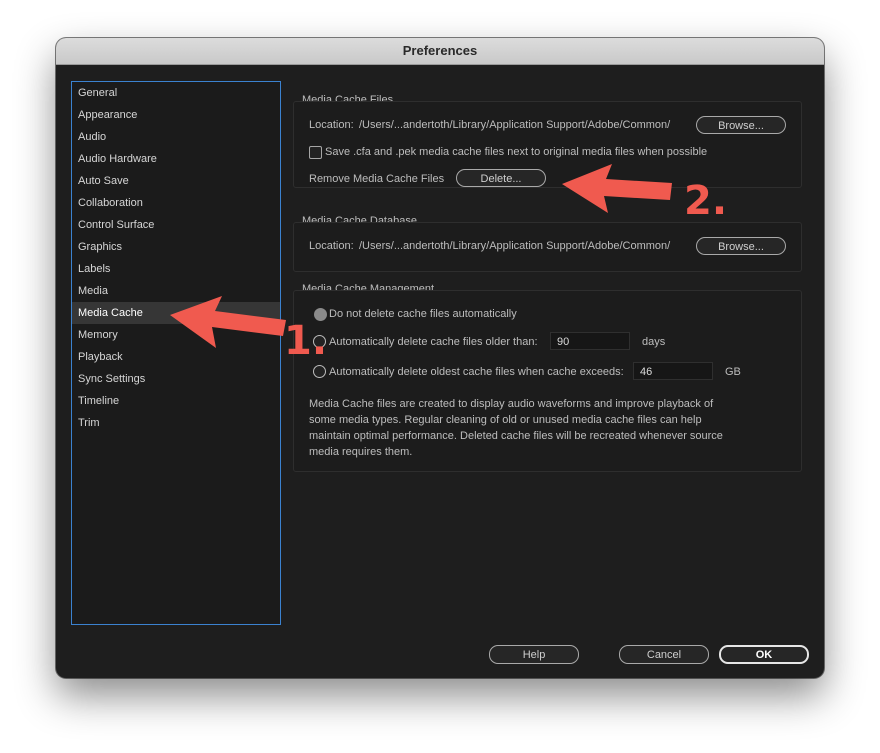 Image resolution: width=880 pixels, height=753 pixels. I want to click on sidebar-item-media-cache: Media Cache, so click(176, 313).